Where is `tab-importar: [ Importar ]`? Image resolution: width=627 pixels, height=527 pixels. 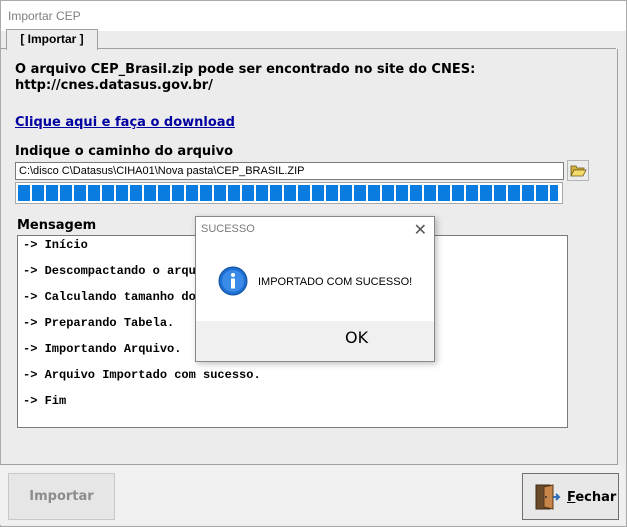
tab-importar: [ Importar ] is located at coordinates (52, 39).